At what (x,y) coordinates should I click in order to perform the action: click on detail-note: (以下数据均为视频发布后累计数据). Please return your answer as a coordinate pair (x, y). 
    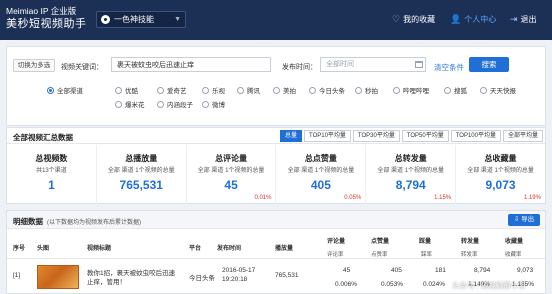
    Looking at the image, I should click on (94, 223).